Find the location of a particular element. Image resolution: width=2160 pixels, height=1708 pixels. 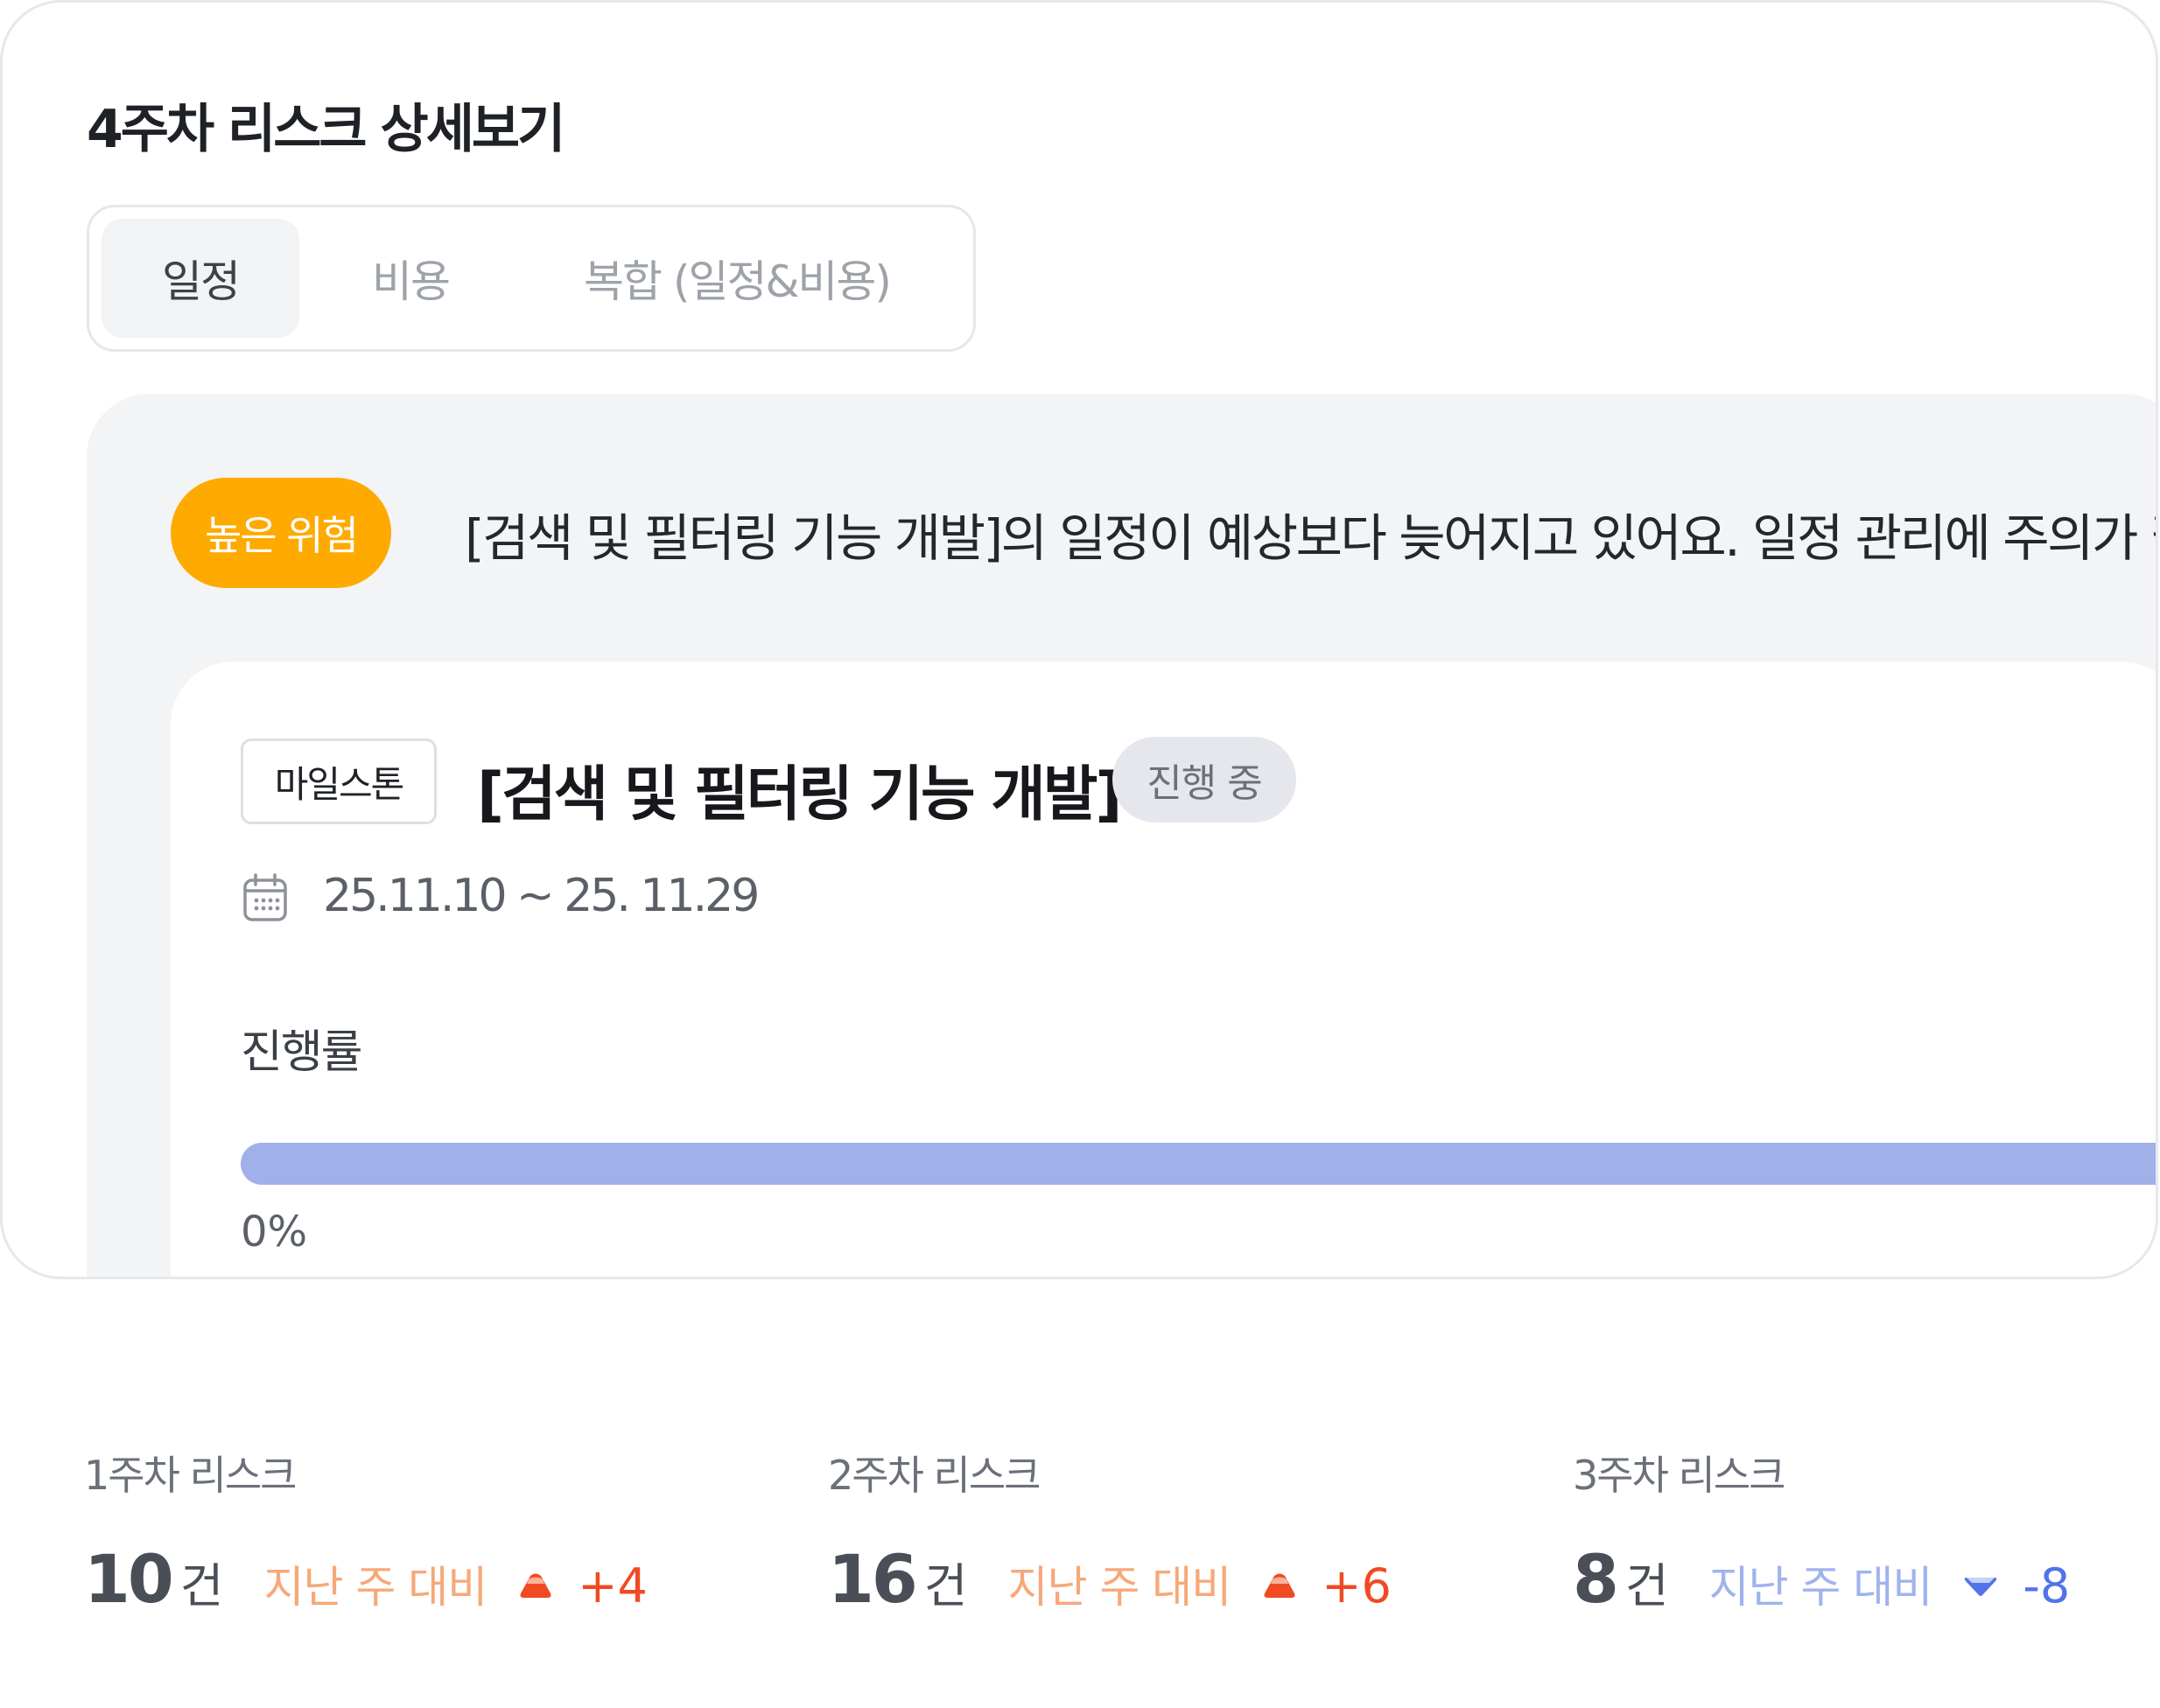

tab-group: 일정 비용 복합 (일정&비용) is located at coordinates (531, 278).